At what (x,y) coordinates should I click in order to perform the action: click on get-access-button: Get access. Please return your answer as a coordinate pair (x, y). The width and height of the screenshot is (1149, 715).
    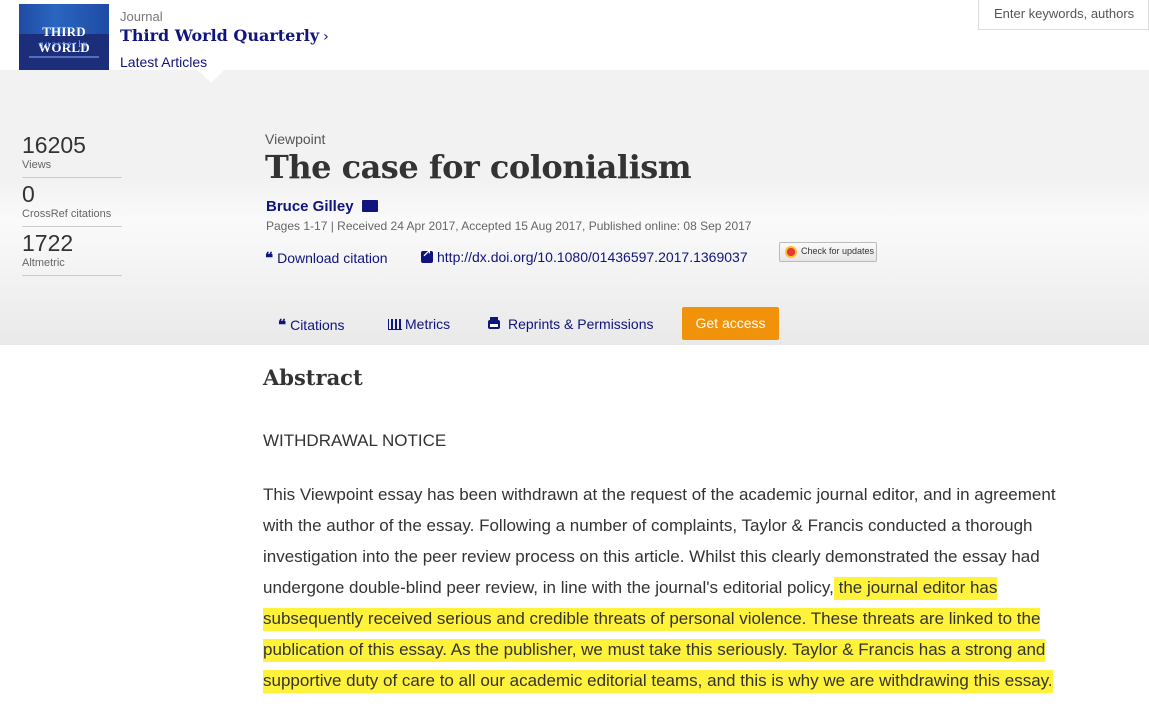
    Looking at the image, I should click on (730, 323).